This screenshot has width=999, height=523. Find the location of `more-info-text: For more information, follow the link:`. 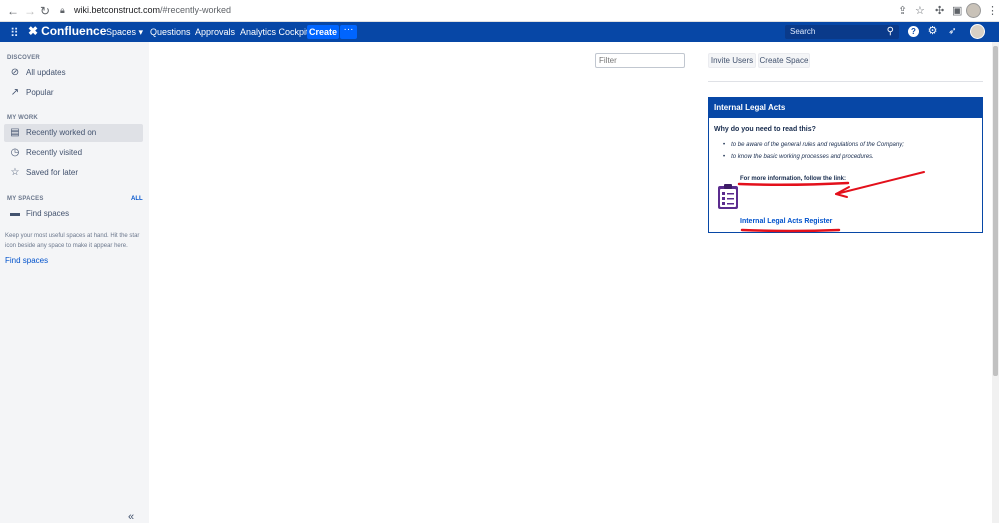

more-info-text: For more information, follow the link: is located at coordinates (793, 179).